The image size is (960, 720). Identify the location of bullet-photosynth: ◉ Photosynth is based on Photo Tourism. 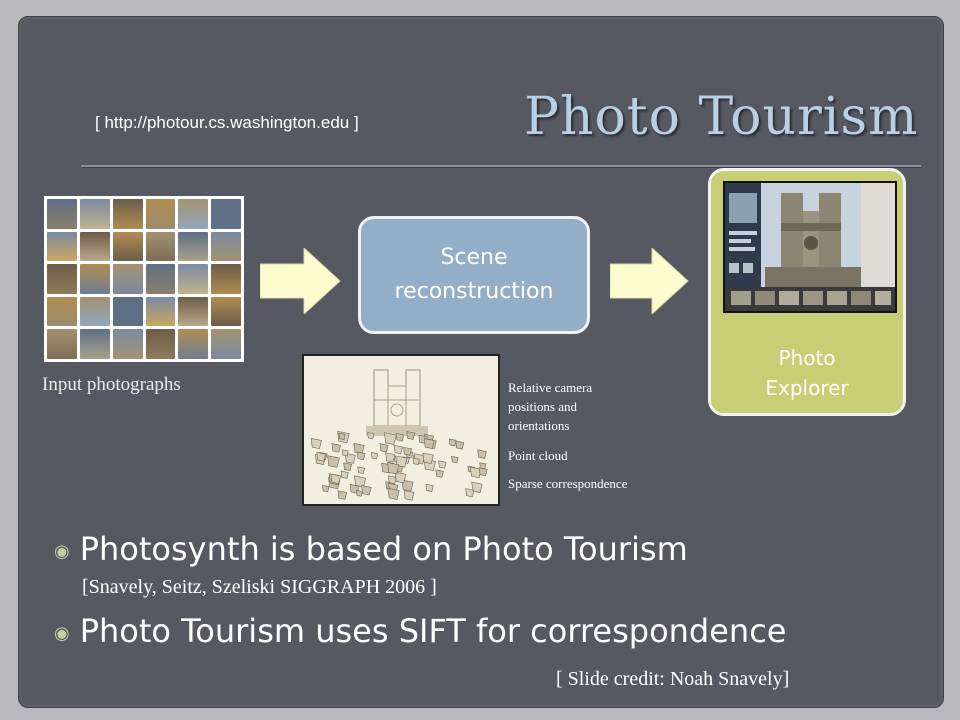
(371, 549).